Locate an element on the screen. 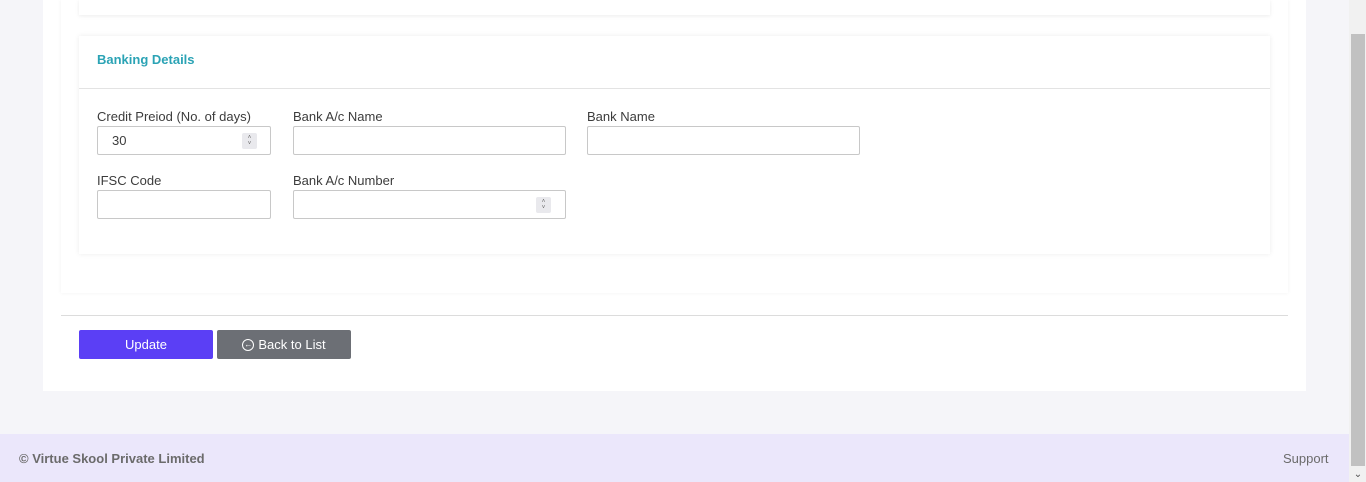 The width and height of the screenshot is (1366, 482). bank-ac-number-input is located at coordinates (429, 204).